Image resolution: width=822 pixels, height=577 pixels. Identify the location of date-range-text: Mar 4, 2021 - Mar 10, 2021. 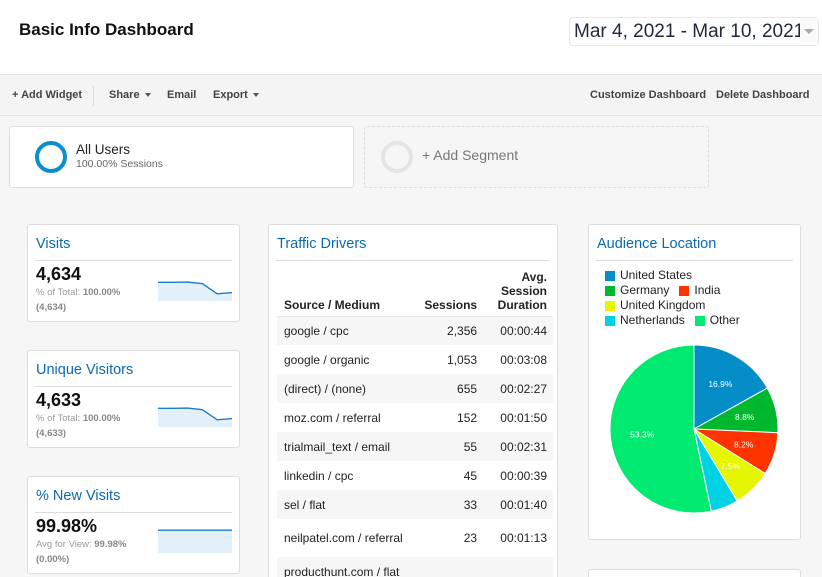
(689, 31).